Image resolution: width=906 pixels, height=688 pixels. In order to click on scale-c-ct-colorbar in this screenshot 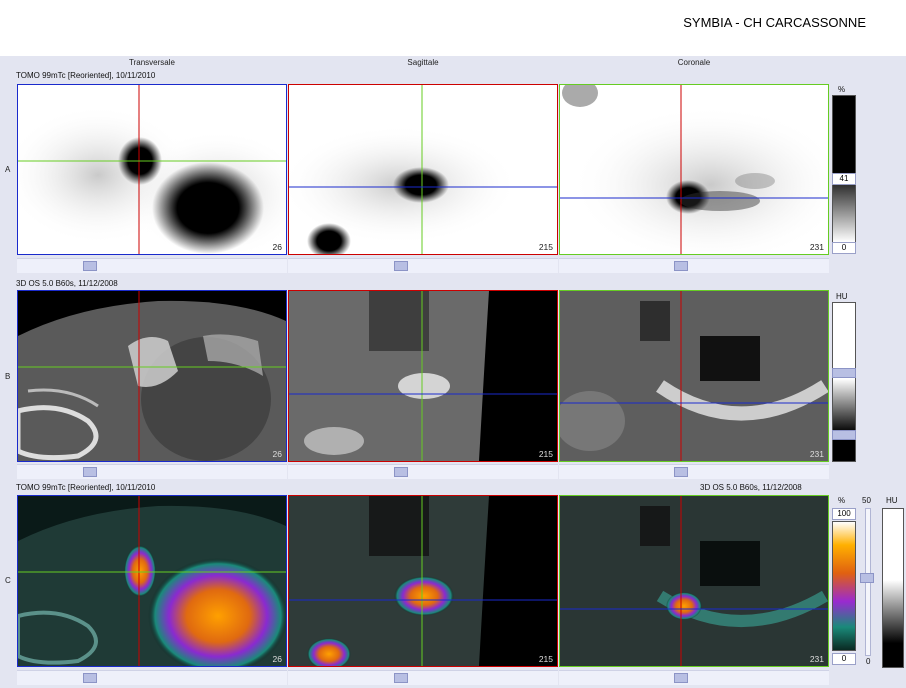, I will do `click(893, 588)`.